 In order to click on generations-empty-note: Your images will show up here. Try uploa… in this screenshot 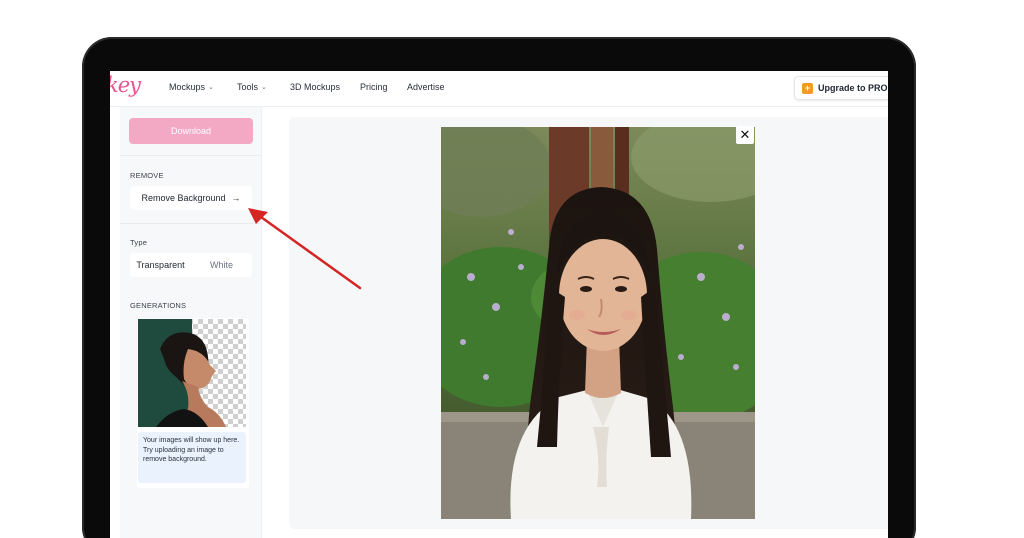, I will do `click(192, 457)`.